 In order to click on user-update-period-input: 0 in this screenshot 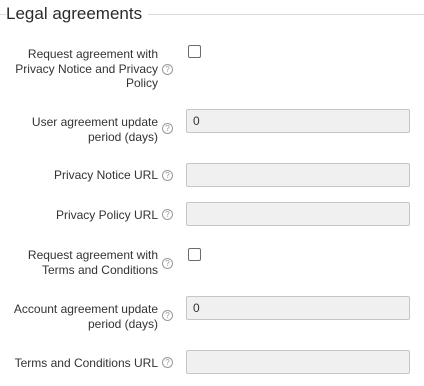, I will do `click(298, 121)`.